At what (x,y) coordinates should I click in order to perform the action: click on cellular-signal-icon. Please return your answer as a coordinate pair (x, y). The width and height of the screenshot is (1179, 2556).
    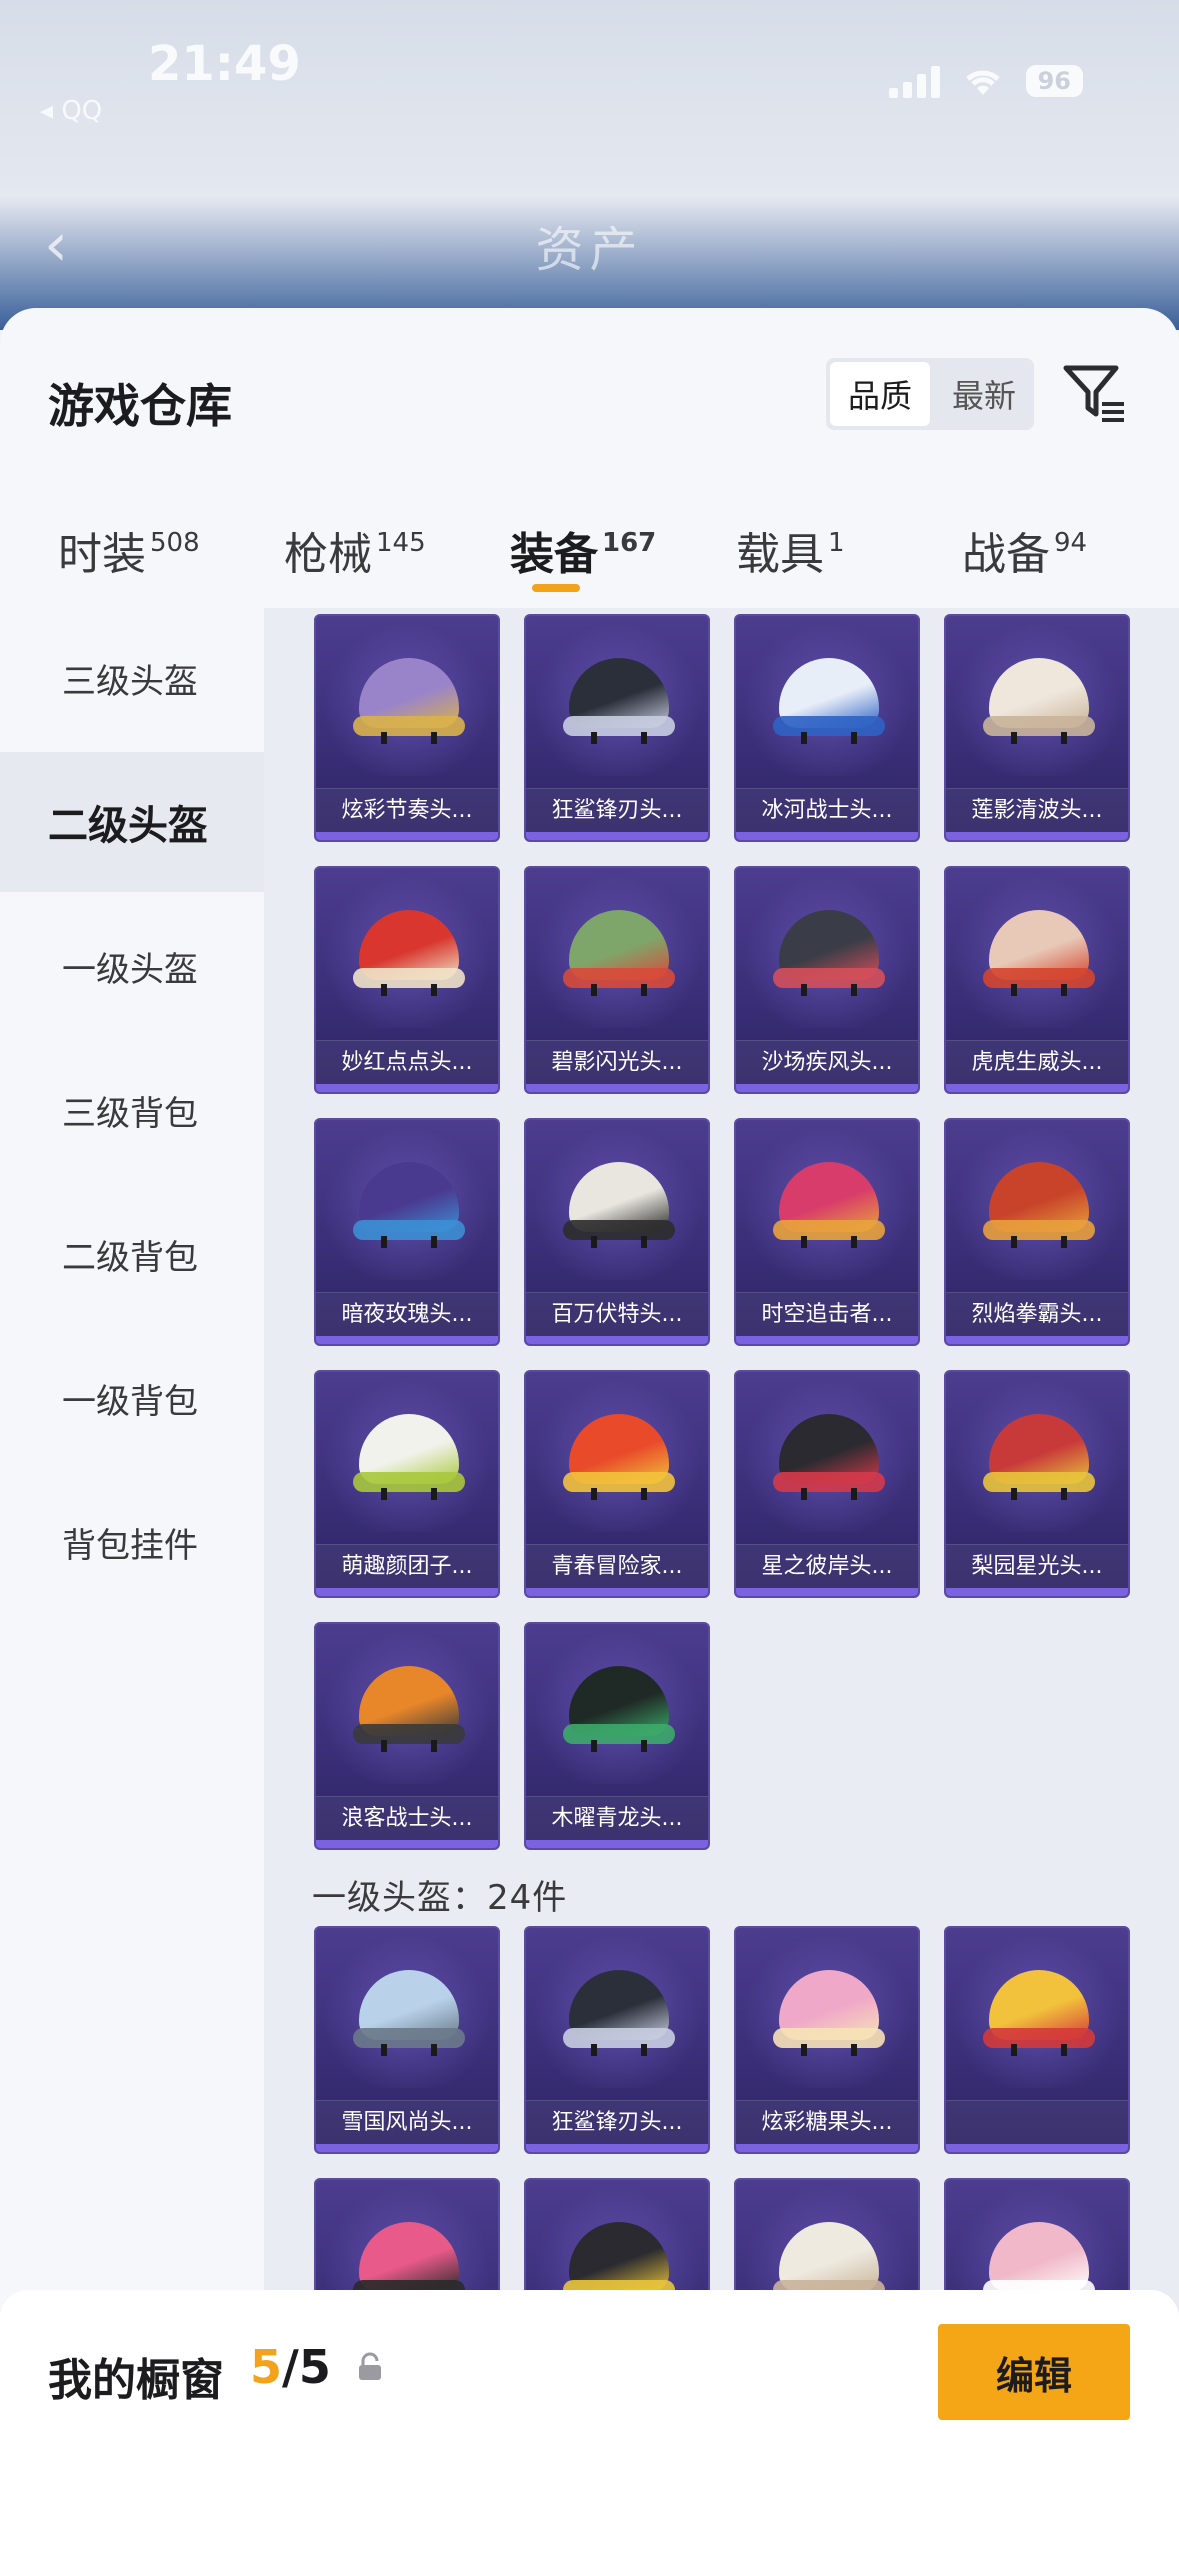
    Looking at the image, I should click on (914, 81).